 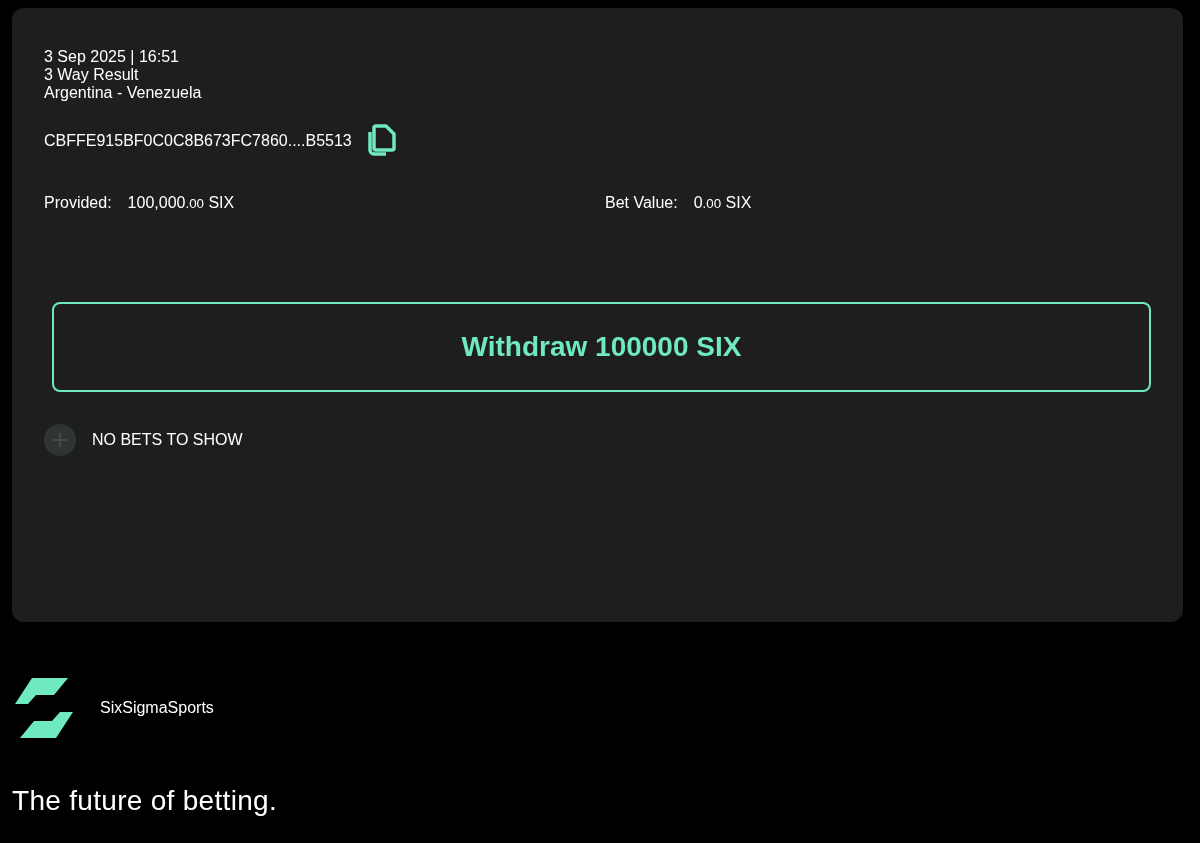 What do you see at coordinates (722, 203) in the screenshot?
I see `amount-value: 0.00 SIX` at bounding box center [722, 203].